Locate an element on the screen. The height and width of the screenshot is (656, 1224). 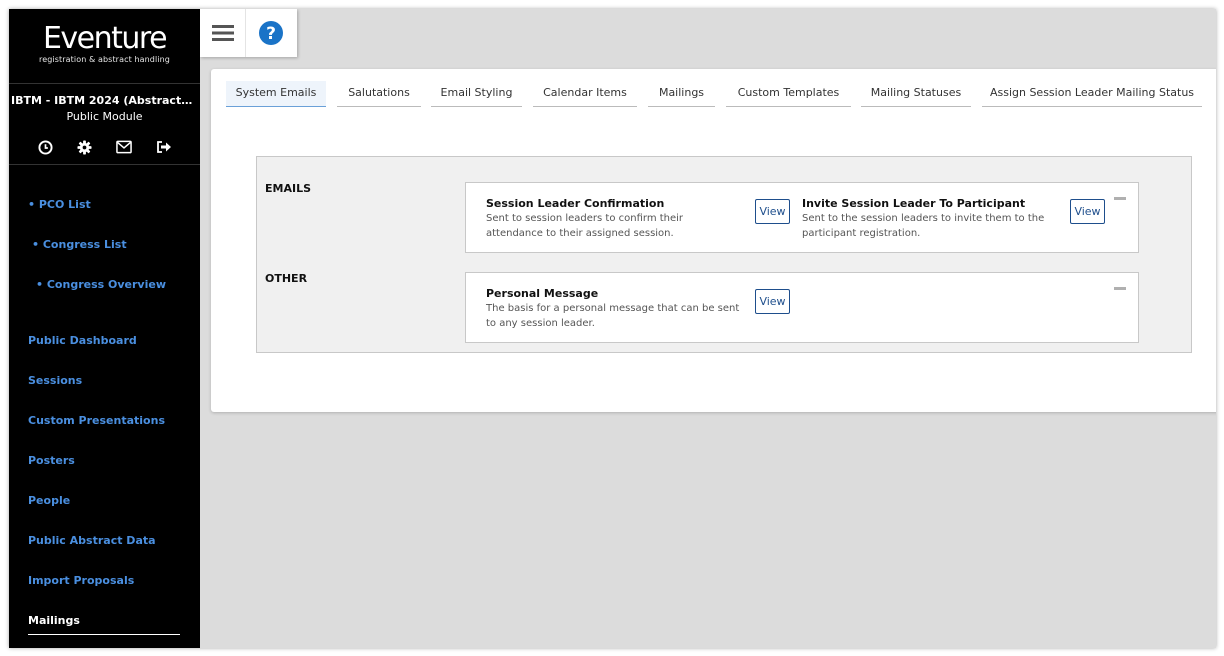
sidebar-item-public-dashboard: Public Dashboard is located at coordinates (82, 340).